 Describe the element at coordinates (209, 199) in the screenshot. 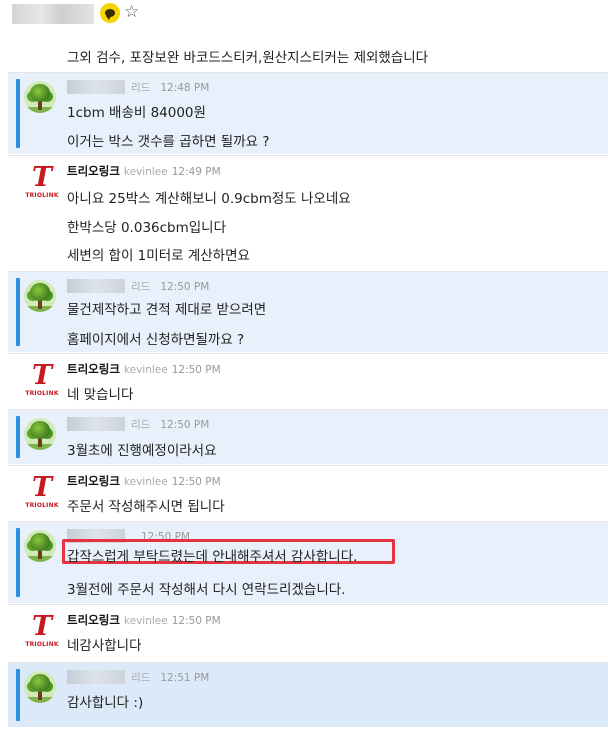

I see `message-text: 아니요 25박스 계산해보니 0.9cbm정도 나오네요` at that location.